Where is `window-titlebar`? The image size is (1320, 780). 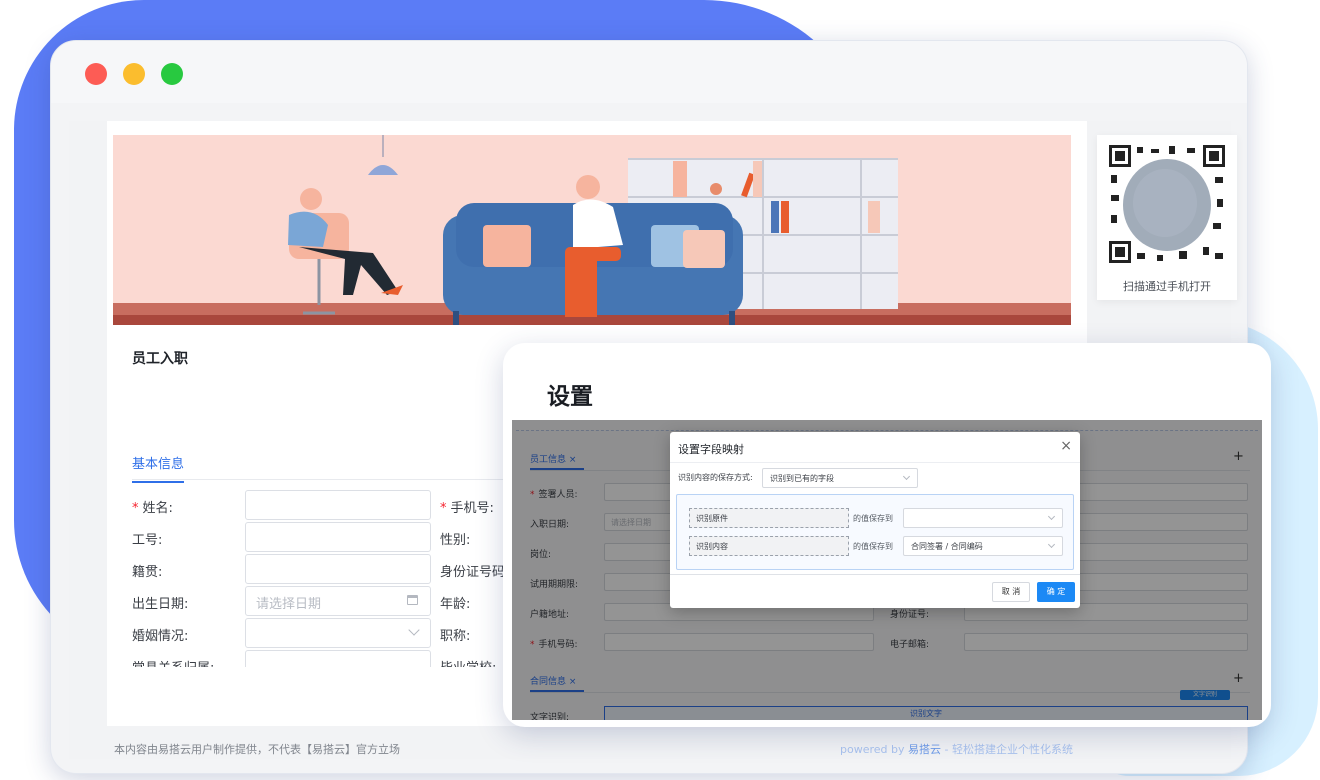 window-titlebar is located at coordinates (649, 72).